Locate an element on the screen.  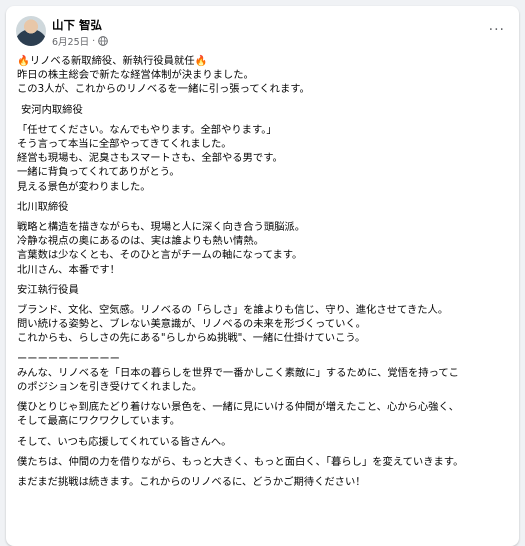
avatar is located at coordinates (31, 31).